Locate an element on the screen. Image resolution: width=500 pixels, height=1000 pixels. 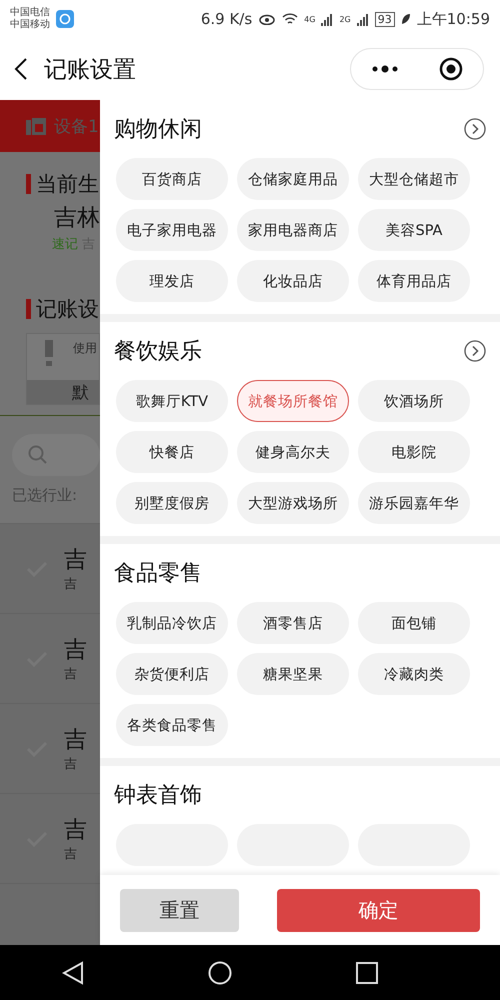
recents-icon is located at coordinates (367, 973).